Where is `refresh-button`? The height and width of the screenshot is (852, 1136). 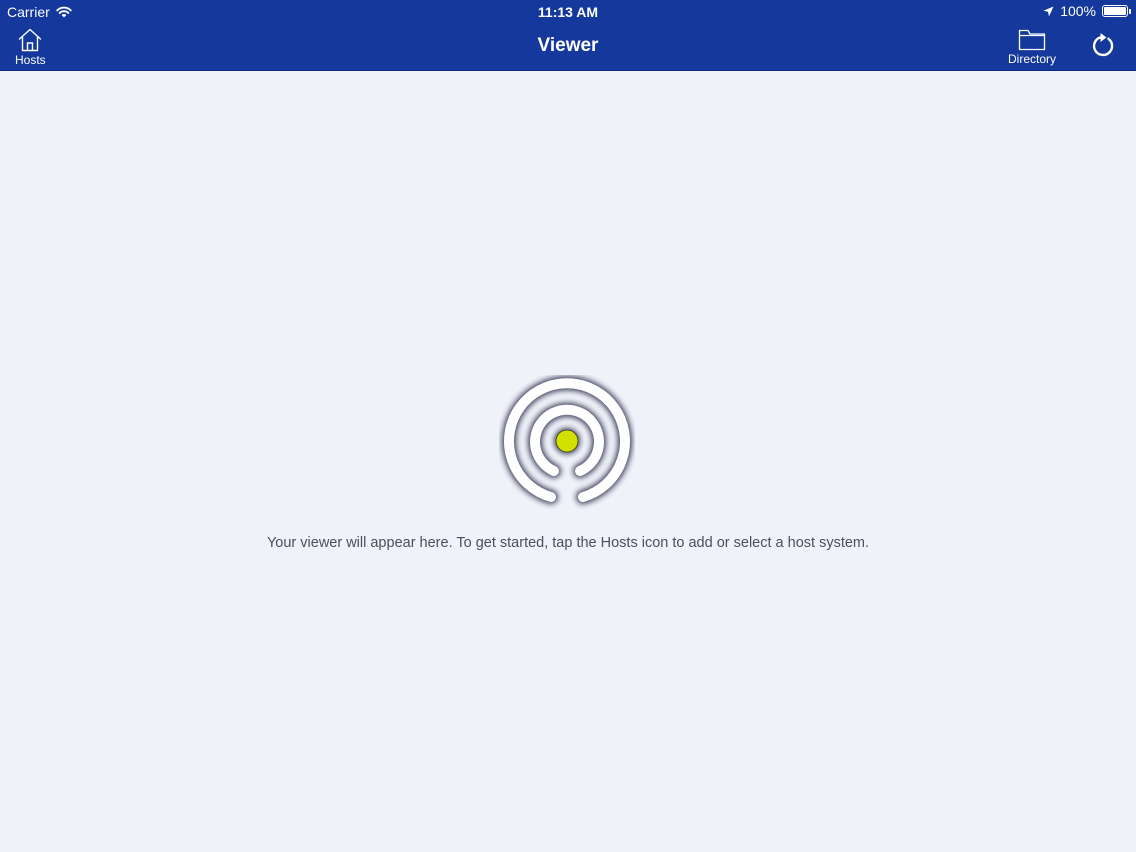
refresh-button is located at coordinates (1103, 46).